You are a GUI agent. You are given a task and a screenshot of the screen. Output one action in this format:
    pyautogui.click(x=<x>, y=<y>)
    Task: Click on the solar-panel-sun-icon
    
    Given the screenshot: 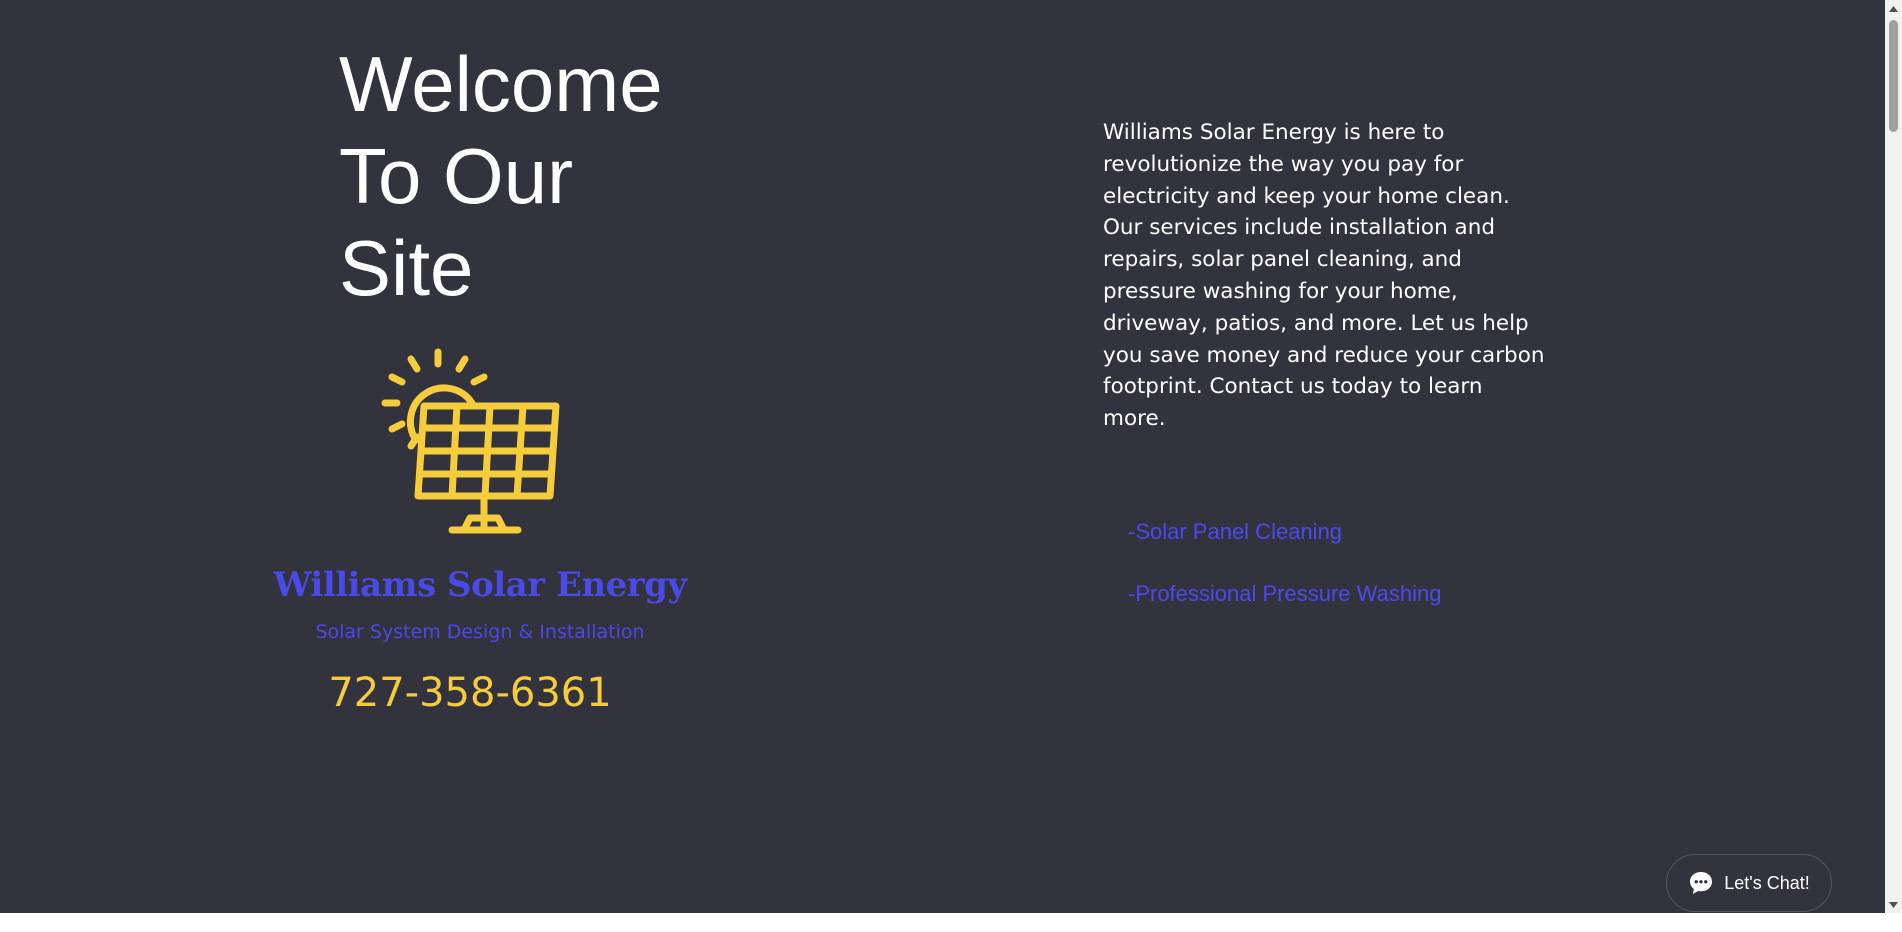 What is the action you would take?
    pyautogui.click(x=471, y=443)
    